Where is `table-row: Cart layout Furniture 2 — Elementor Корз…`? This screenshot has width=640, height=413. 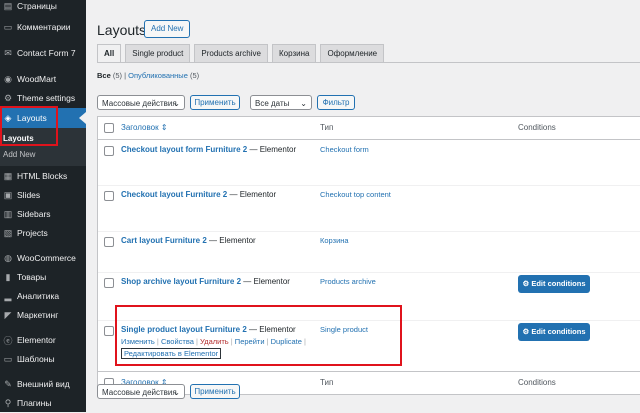
table-row: Cart layout Furniture 2 — Elementor Корз… is located at coordinates (369, 252).